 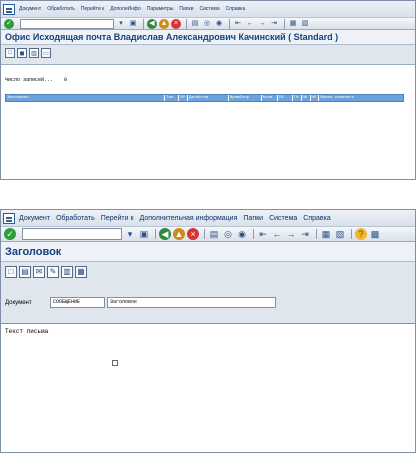 I want to click on document-label: Документ, so click(x=18, y=302).